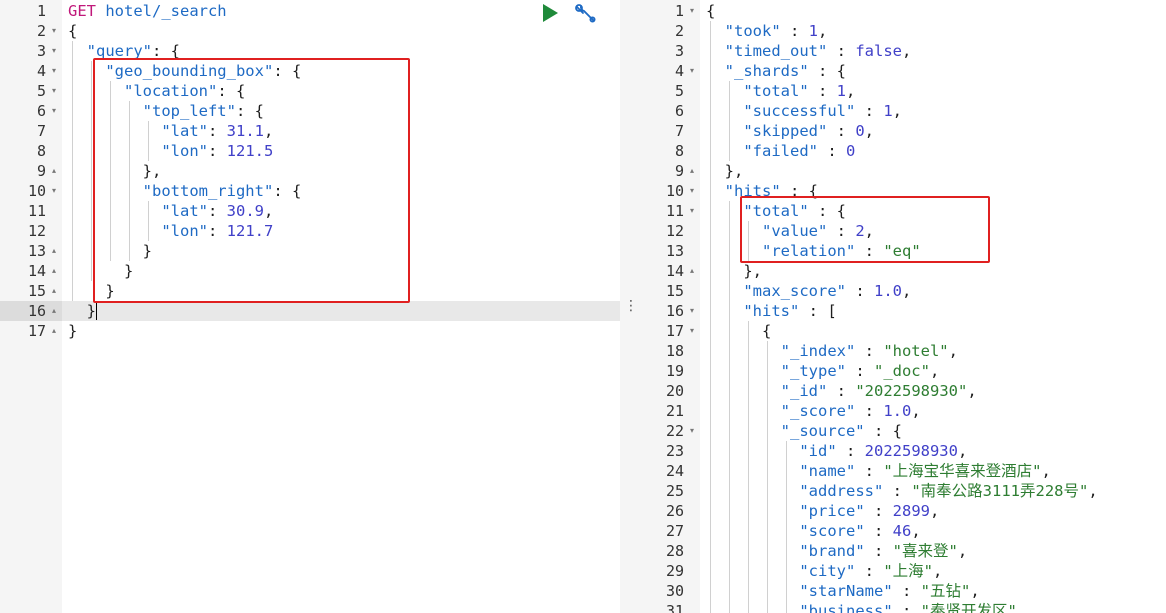 The height and width of the screenshot is (613, 1166). I want to click on drag-handle-icon: ⋮, so click(631, 306).